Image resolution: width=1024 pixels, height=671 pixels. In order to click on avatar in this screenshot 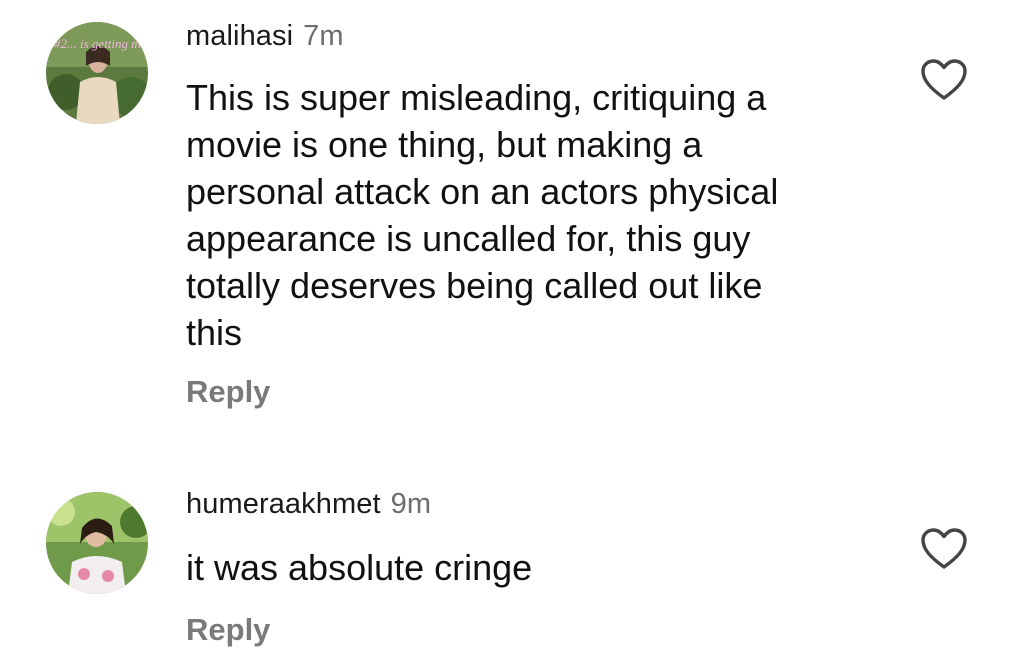, I will do `click(97, 543)`.